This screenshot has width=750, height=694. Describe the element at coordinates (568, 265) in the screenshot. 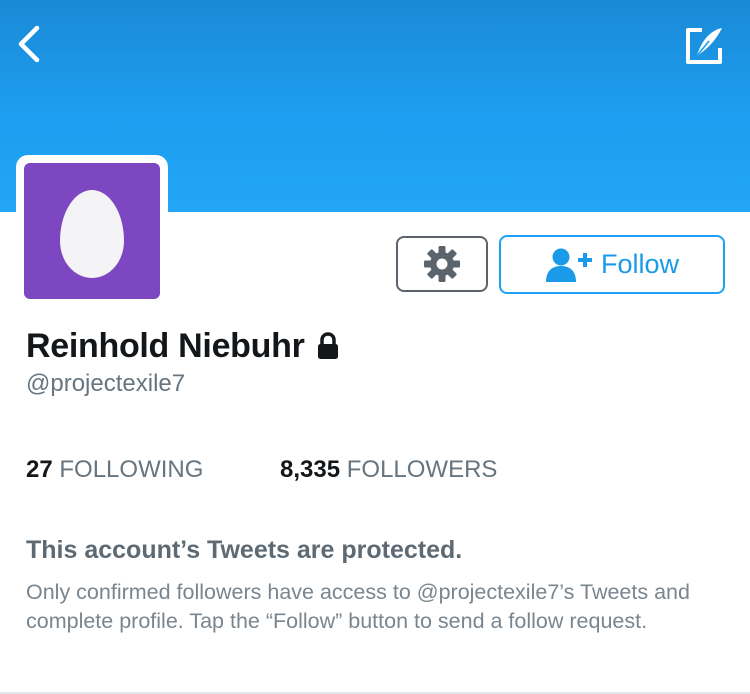

I see `add-user-icon` at that location.